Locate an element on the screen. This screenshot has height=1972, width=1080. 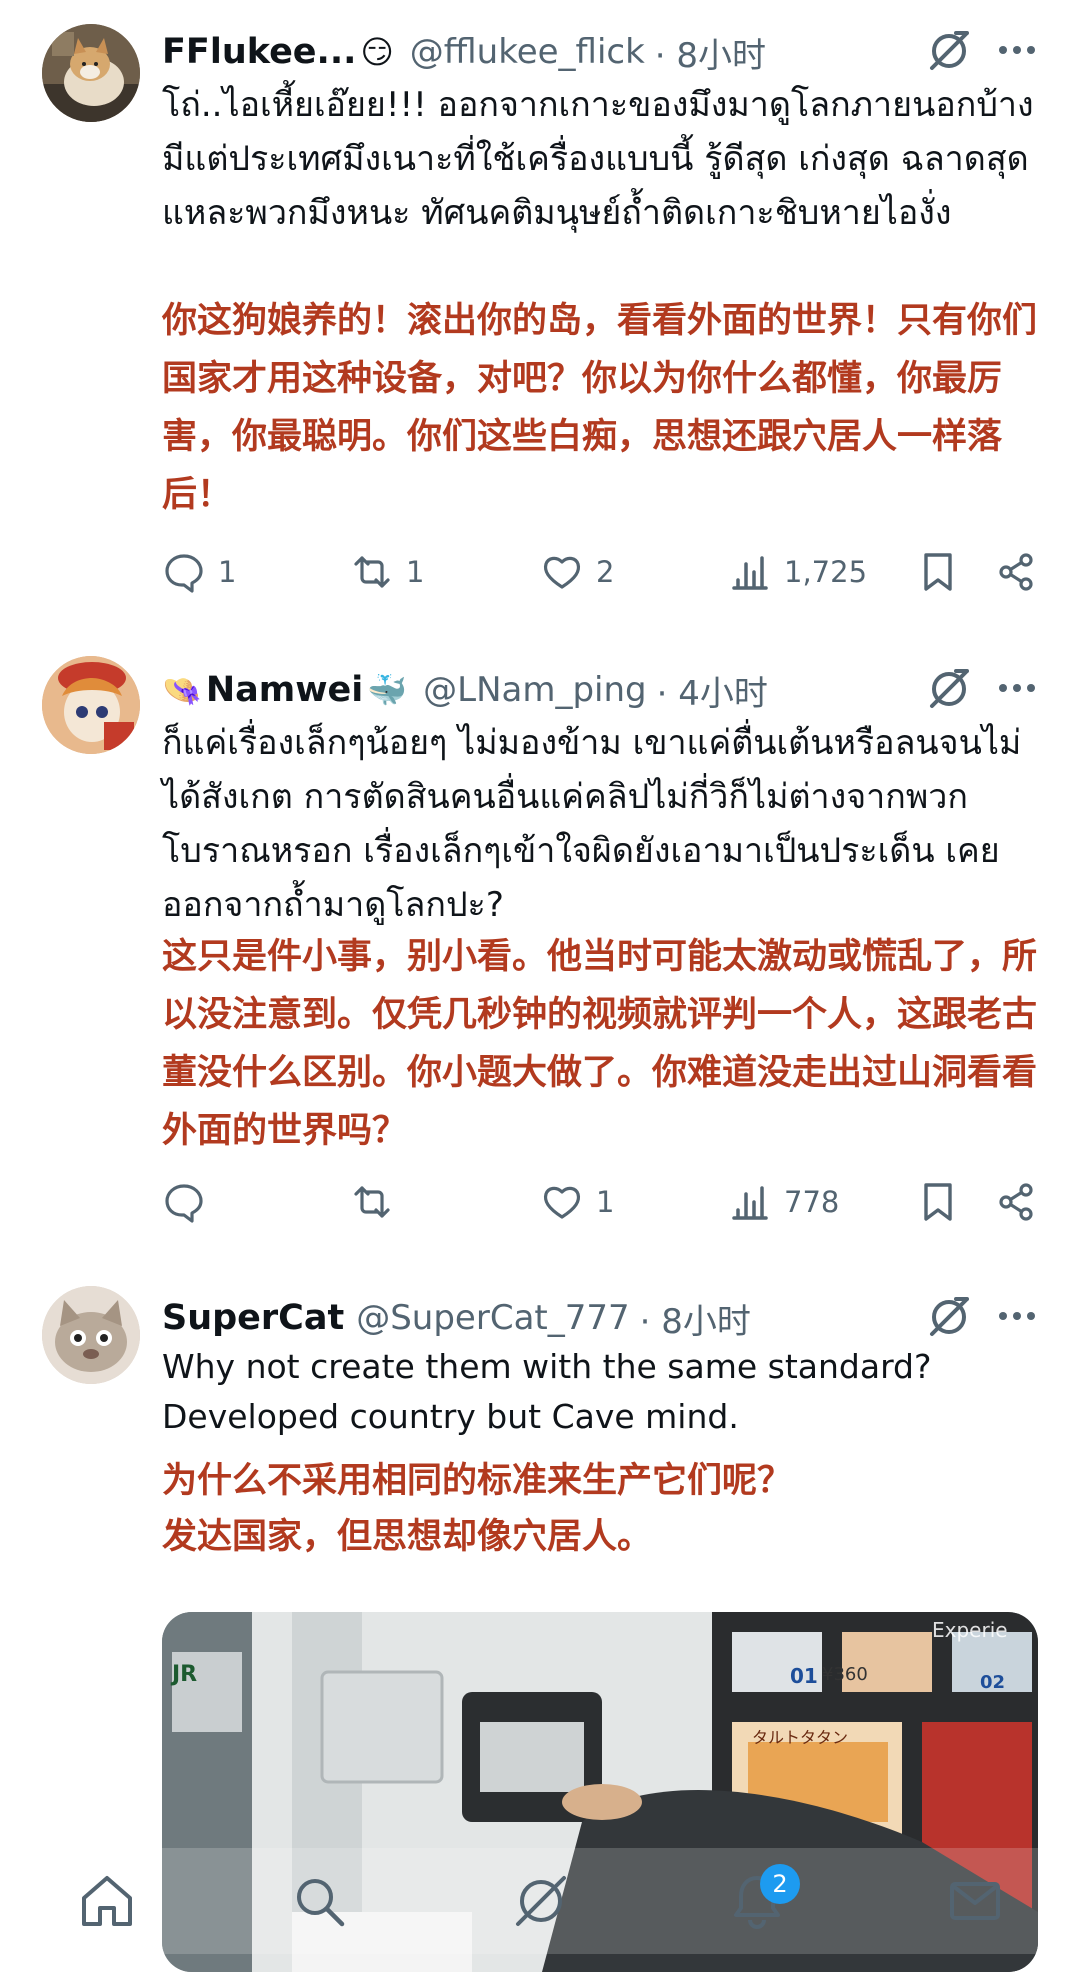
media-price-1: ¥360 is located at coordinates (845, 1674).